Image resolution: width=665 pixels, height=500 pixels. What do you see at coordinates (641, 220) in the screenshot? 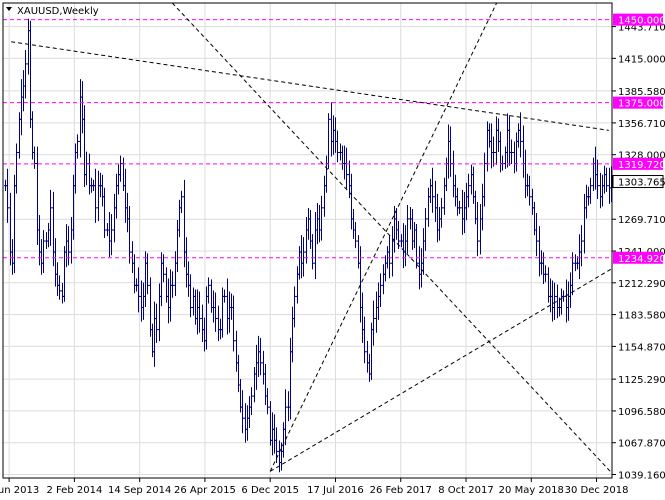
I see `y-tick-label: 1269.710` at bounding box center [641, 220].